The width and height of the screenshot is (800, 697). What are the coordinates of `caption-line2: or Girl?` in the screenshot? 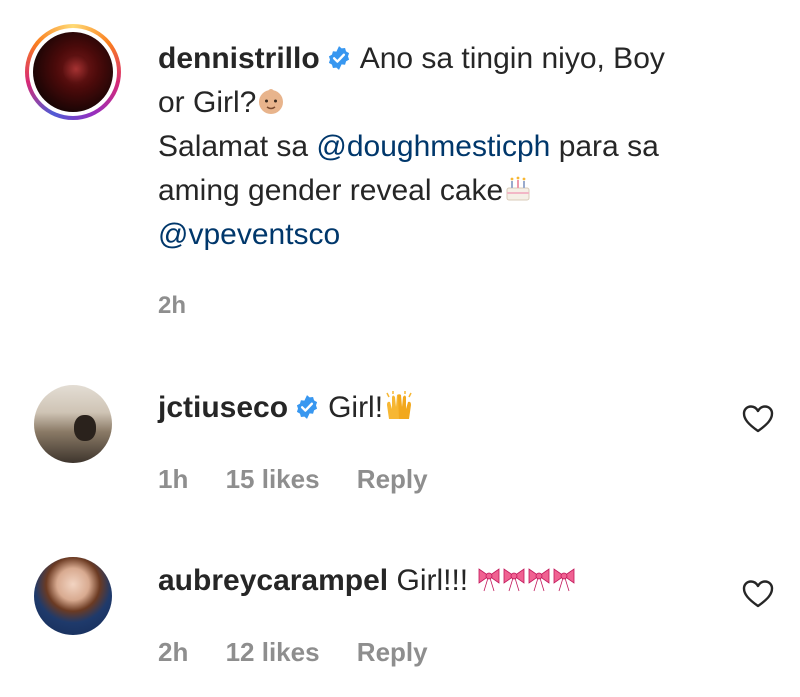 It's located at (207, 102).